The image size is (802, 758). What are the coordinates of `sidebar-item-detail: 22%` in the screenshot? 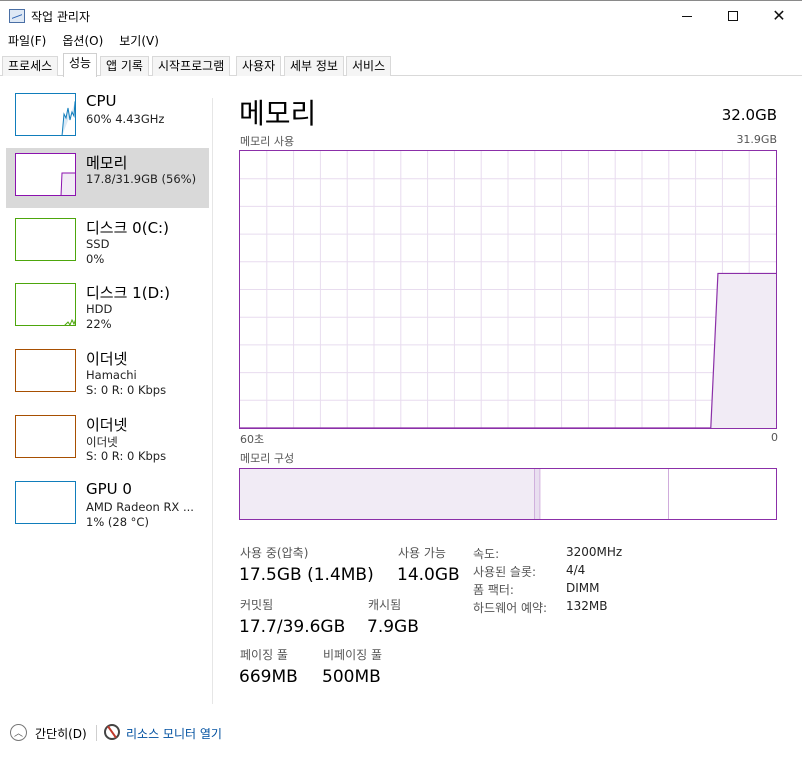 It's located at (99, 324).